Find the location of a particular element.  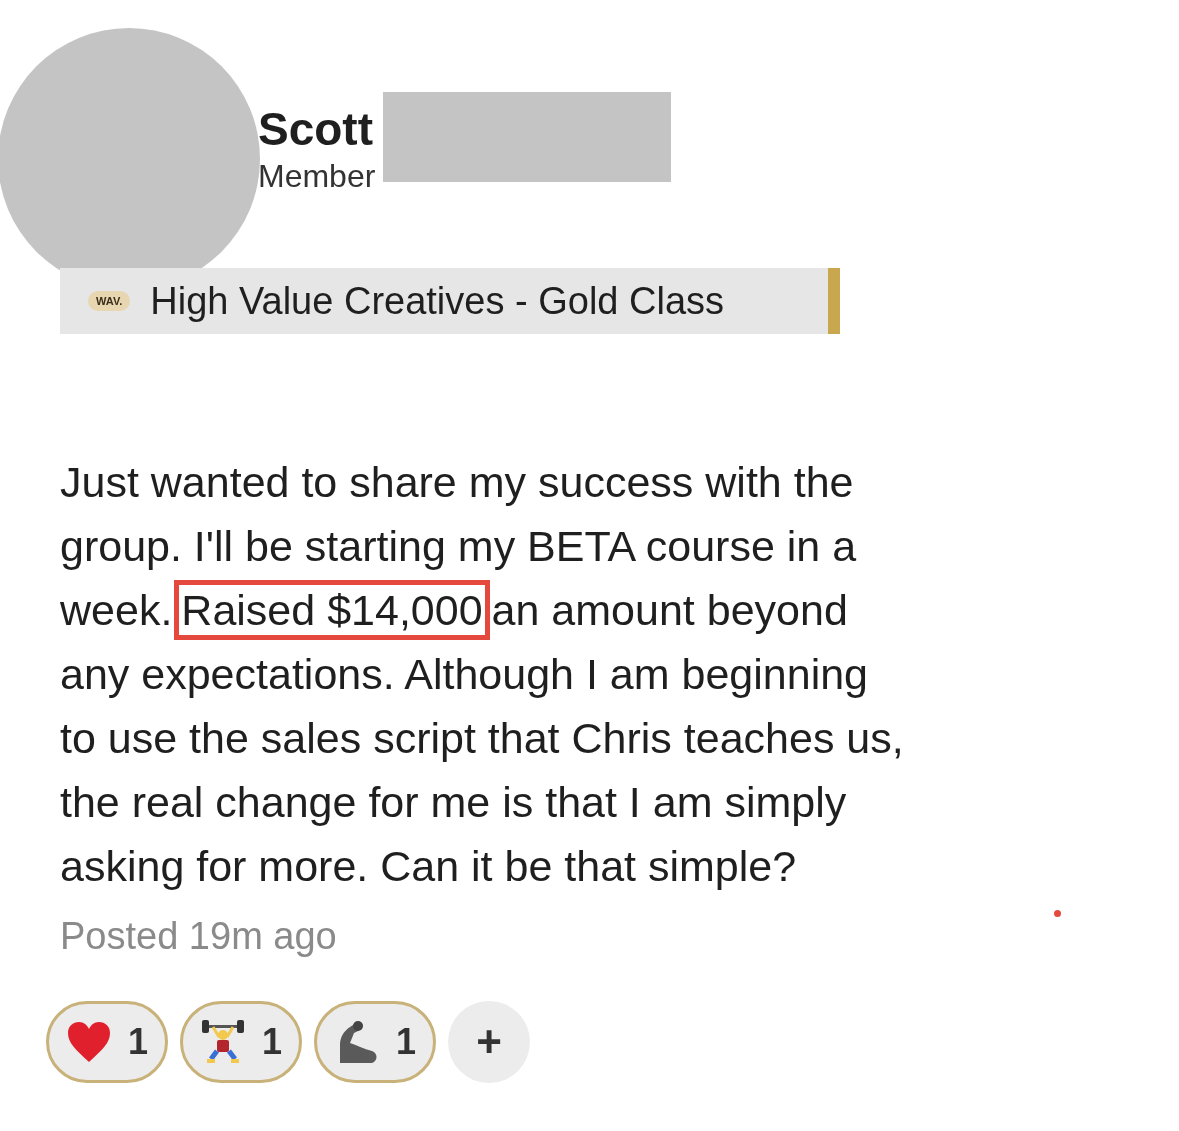

post-text: any expectations. Although I am beginning is located at coordinates (464, 674).